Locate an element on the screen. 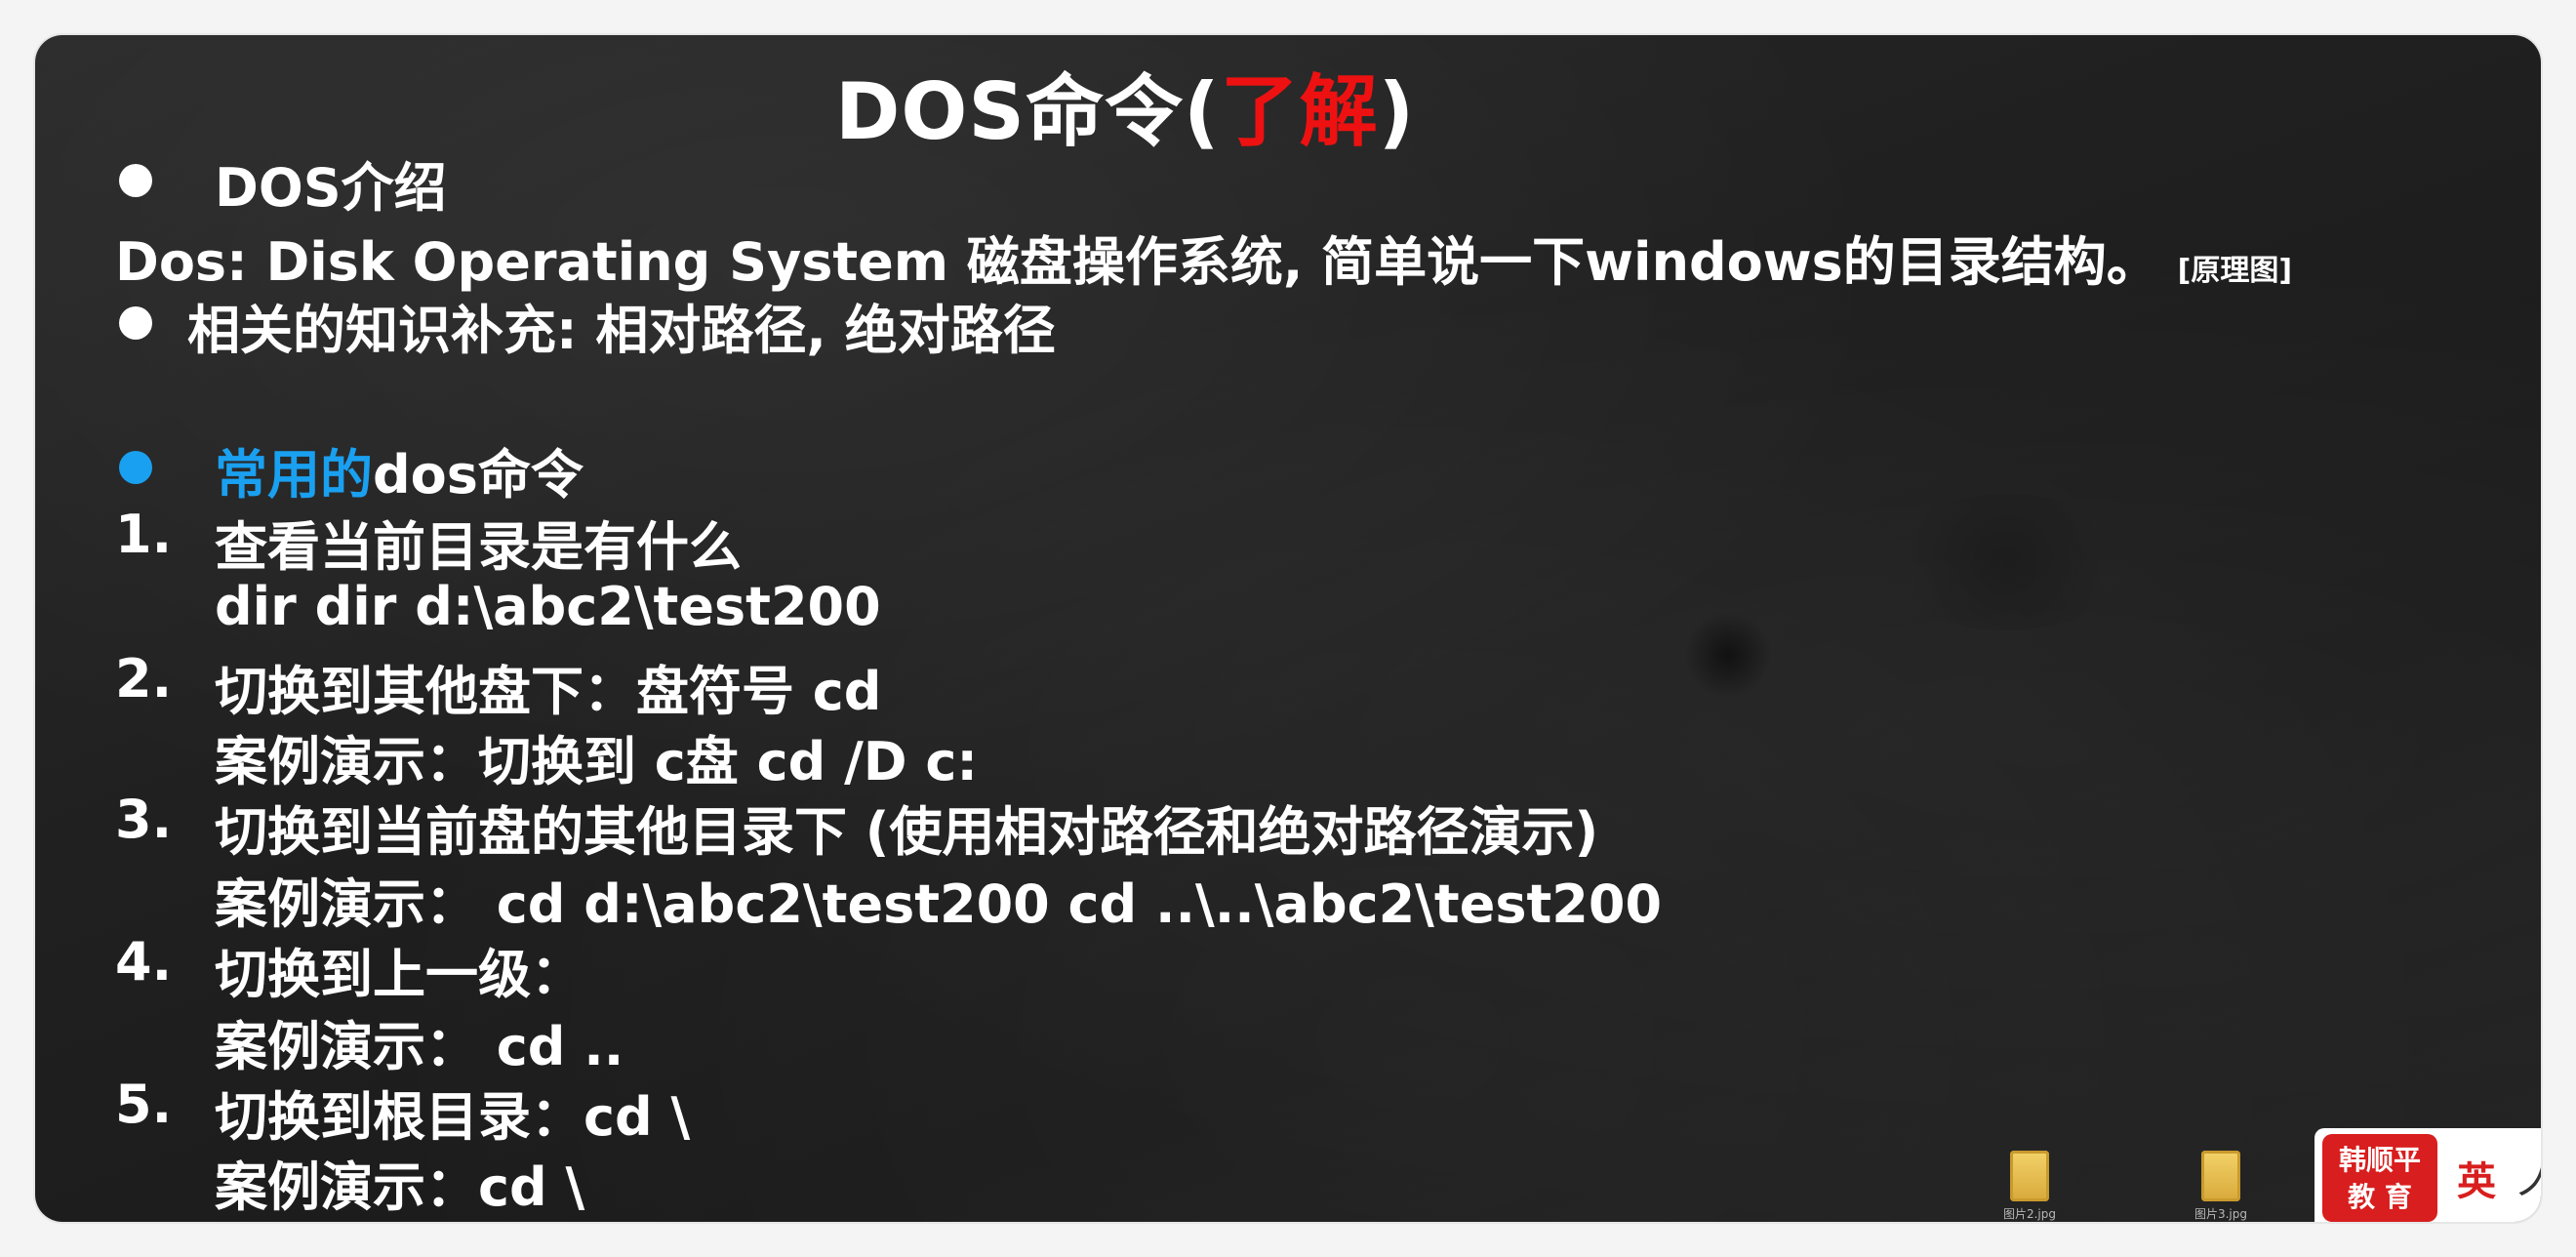 The image size is (2576, 1257). blue-bullet-icon is located at coordinates (135, 467).